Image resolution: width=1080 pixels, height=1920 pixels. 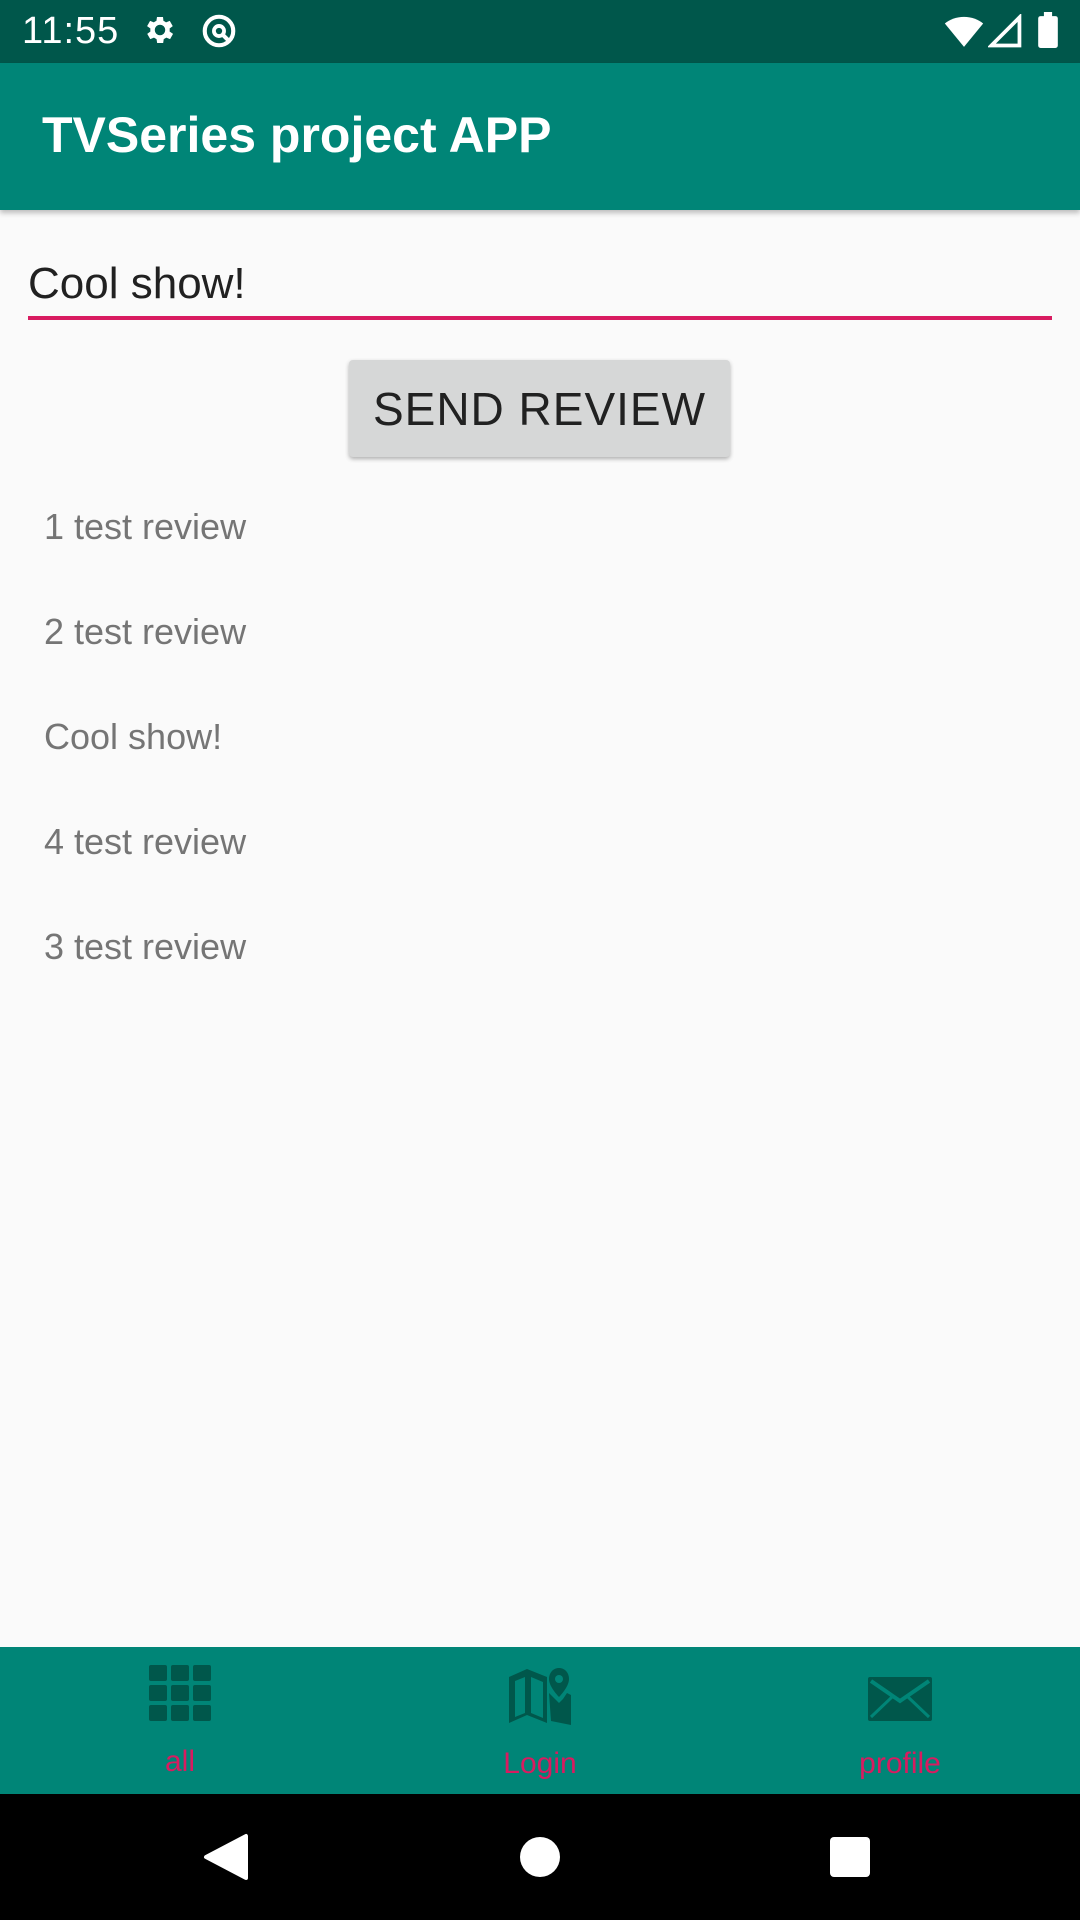 I want to click on review-item: 3 test review, so click(x=540, y=950).